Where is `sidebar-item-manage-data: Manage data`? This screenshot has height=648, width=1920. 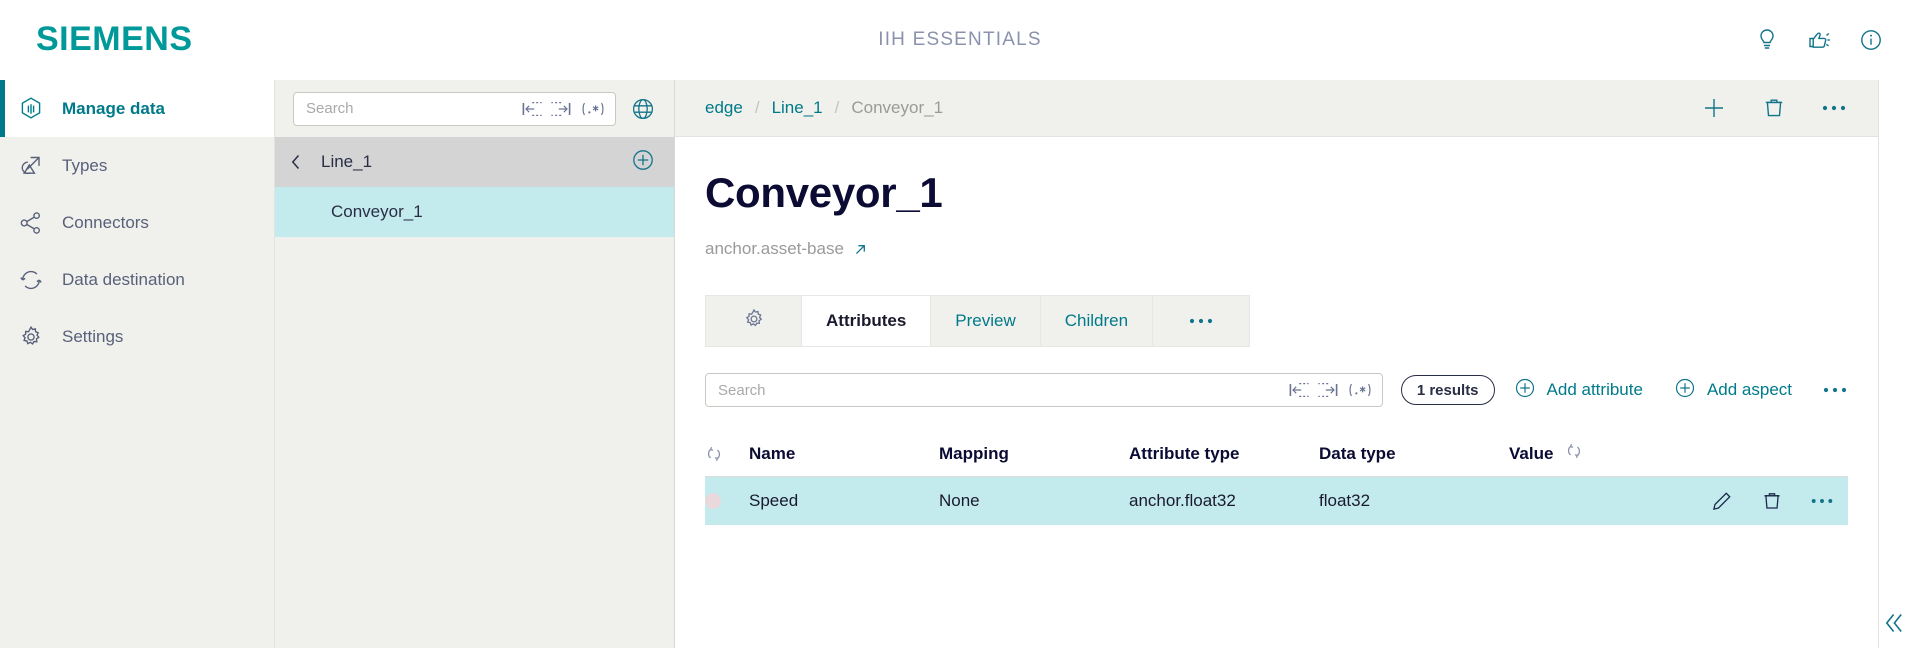
sidebar-item-manage-data: Manage data is located at coordinates (137, 108).